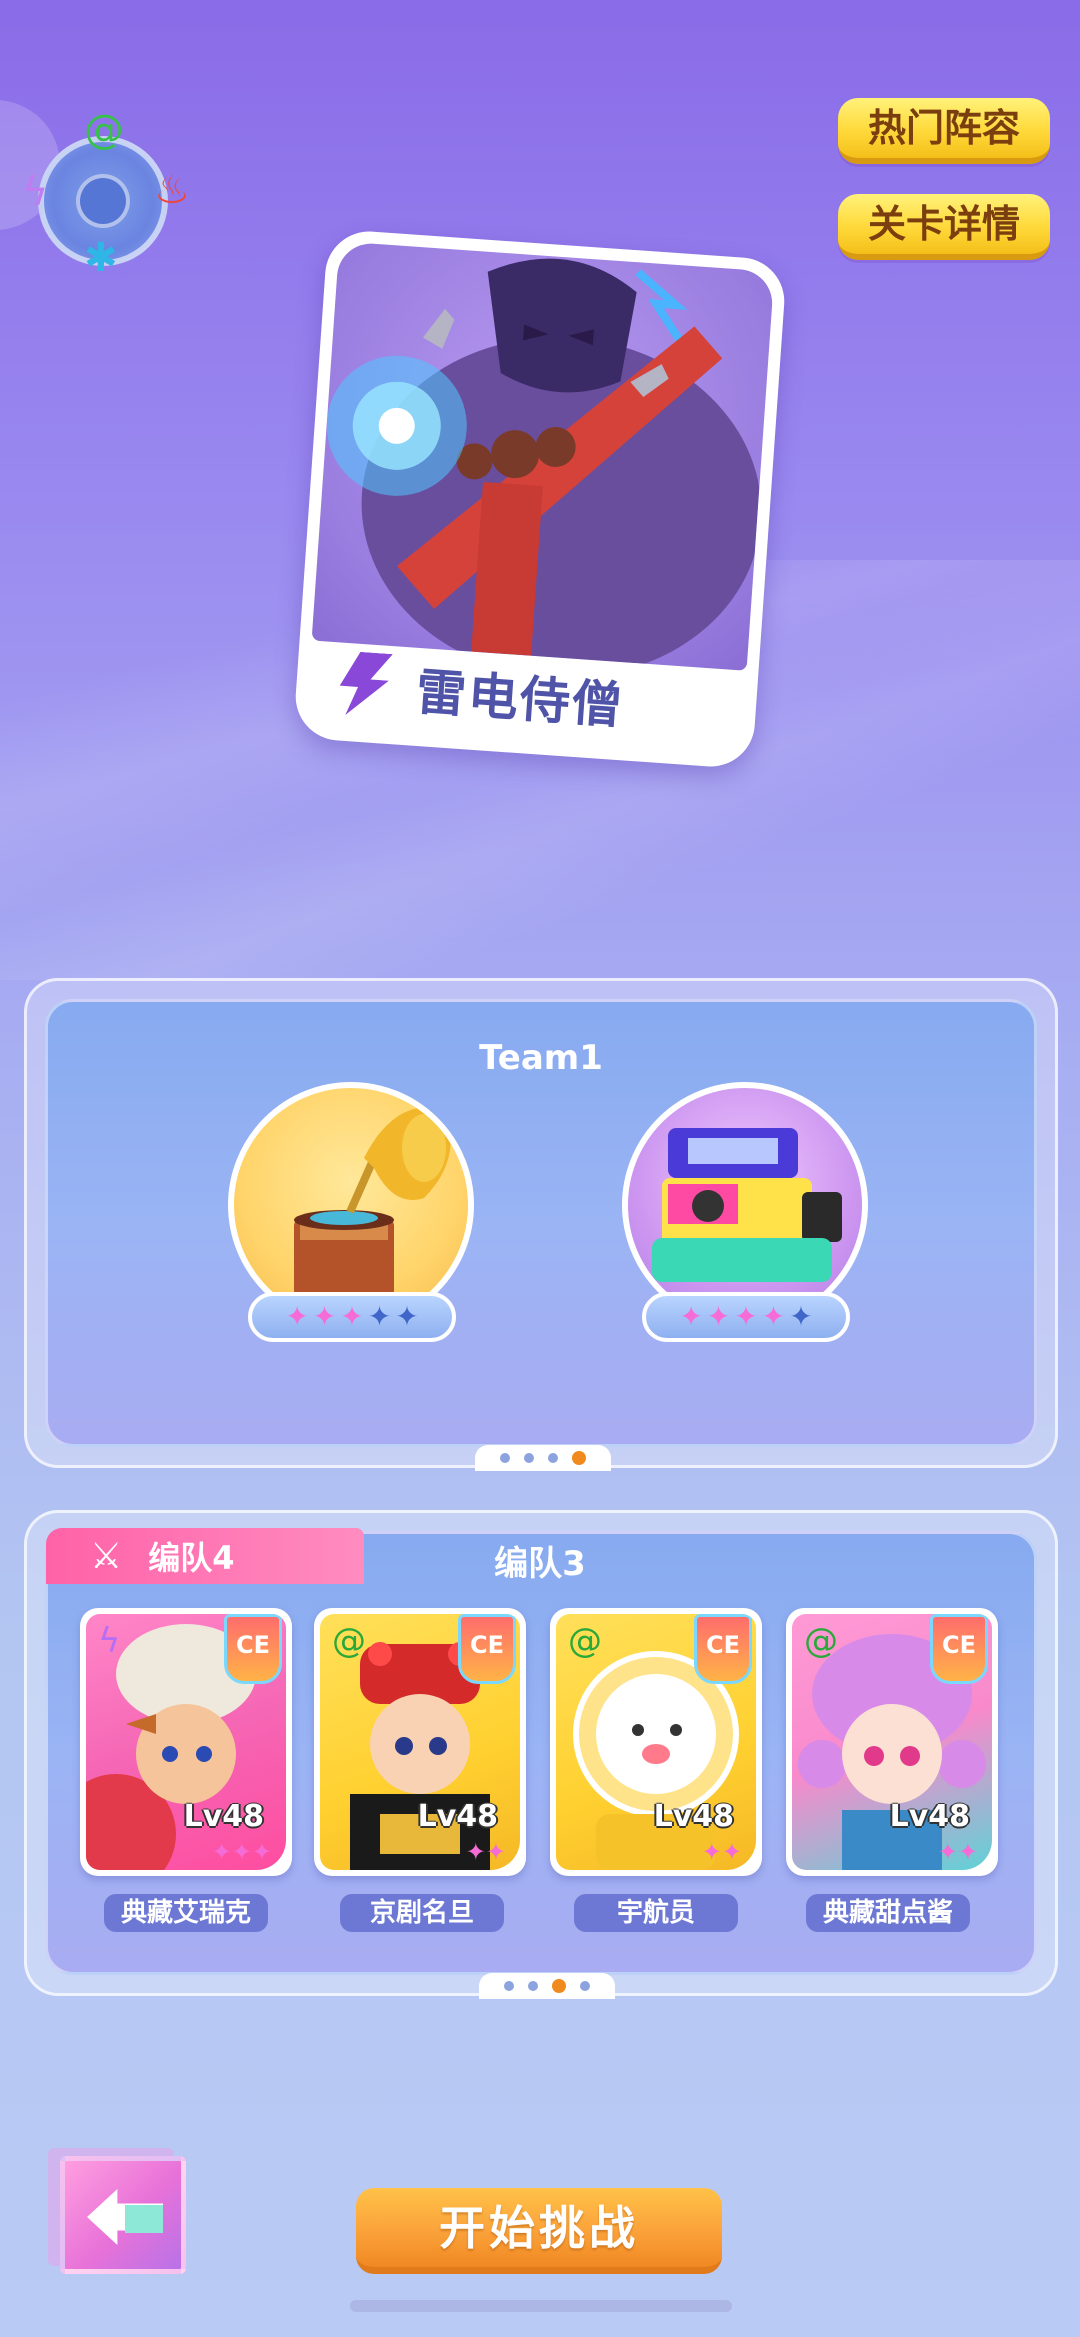 Image resolution: width=1080 pixels, height=2337 pixels. What do you see at coordinates (123, 2215) in the screenshot?
I see `back-button` at bounding box center [123, 2215].